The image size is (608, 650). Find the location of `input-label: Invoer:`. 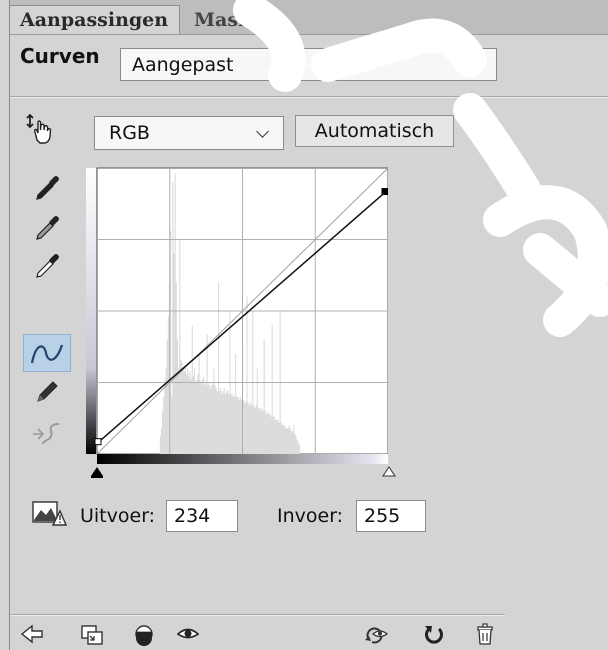

input-label: Invoer: is located at coordinates (310, 516).